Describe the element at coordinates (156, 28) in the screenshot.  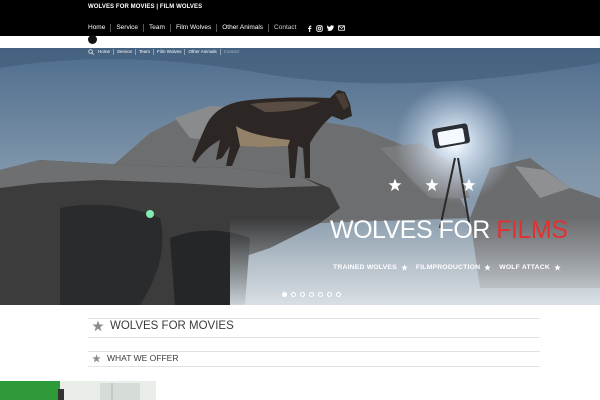
I see `nav-team: Team` at that location.